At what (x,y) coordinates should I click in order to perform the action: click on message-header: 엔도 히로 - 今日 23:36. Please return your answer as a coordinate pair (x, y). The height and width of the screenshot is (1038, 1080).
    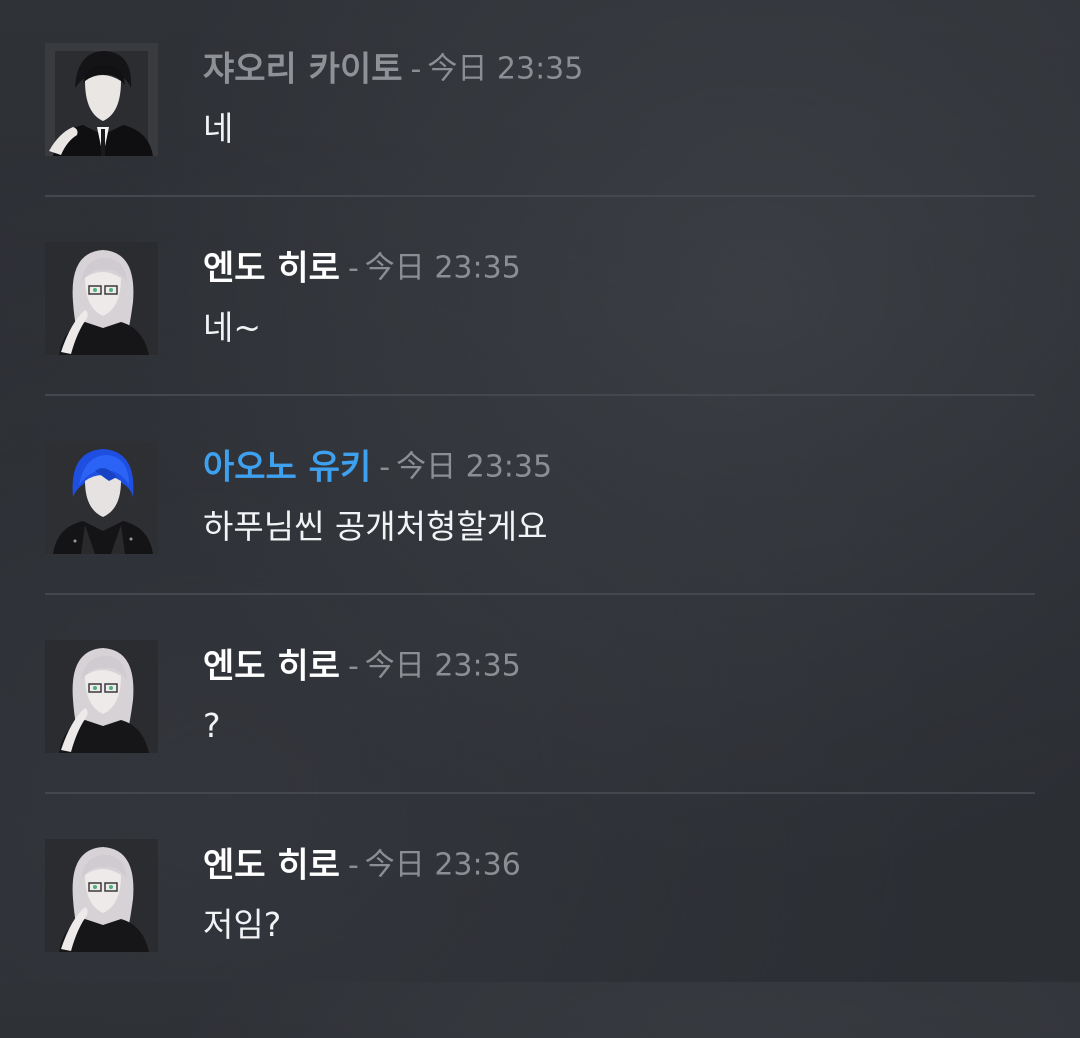
    Looking at the image, I should click on (362, 865).